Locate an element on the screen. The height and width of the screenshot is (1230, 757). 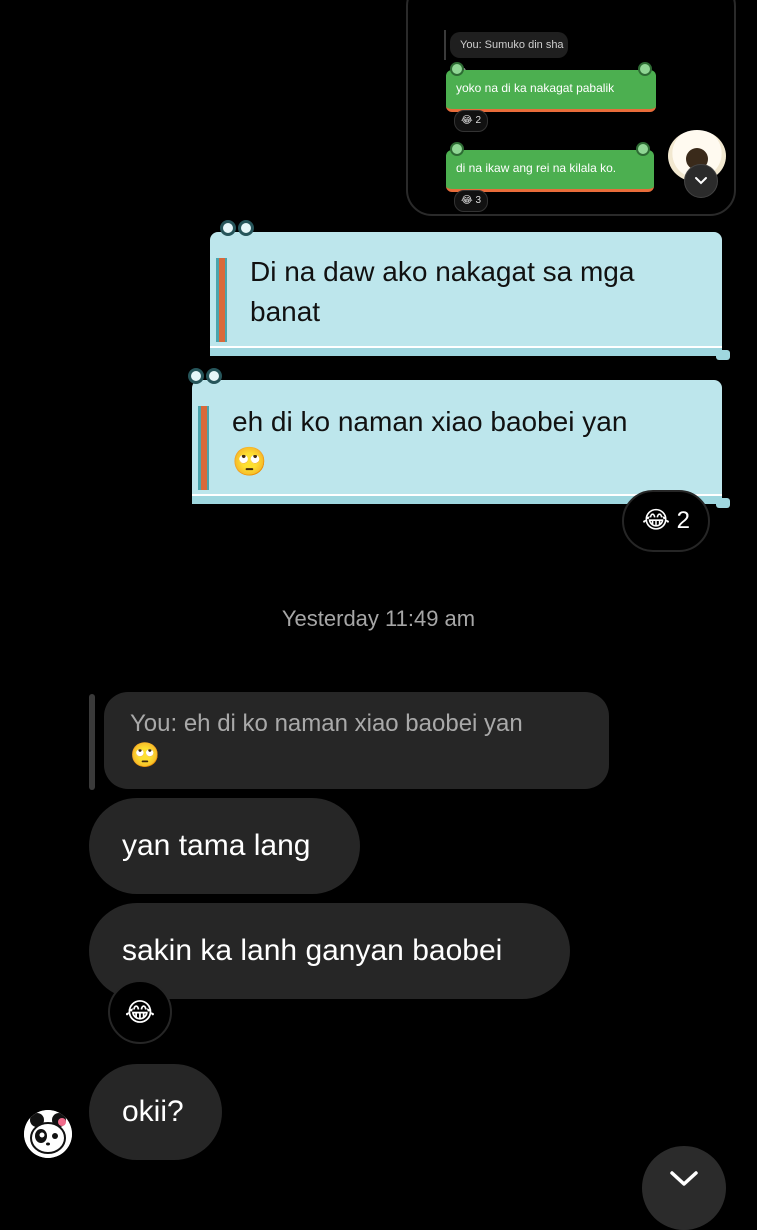
sent-message-1-line2: banat is located at coordinates (285, 311).